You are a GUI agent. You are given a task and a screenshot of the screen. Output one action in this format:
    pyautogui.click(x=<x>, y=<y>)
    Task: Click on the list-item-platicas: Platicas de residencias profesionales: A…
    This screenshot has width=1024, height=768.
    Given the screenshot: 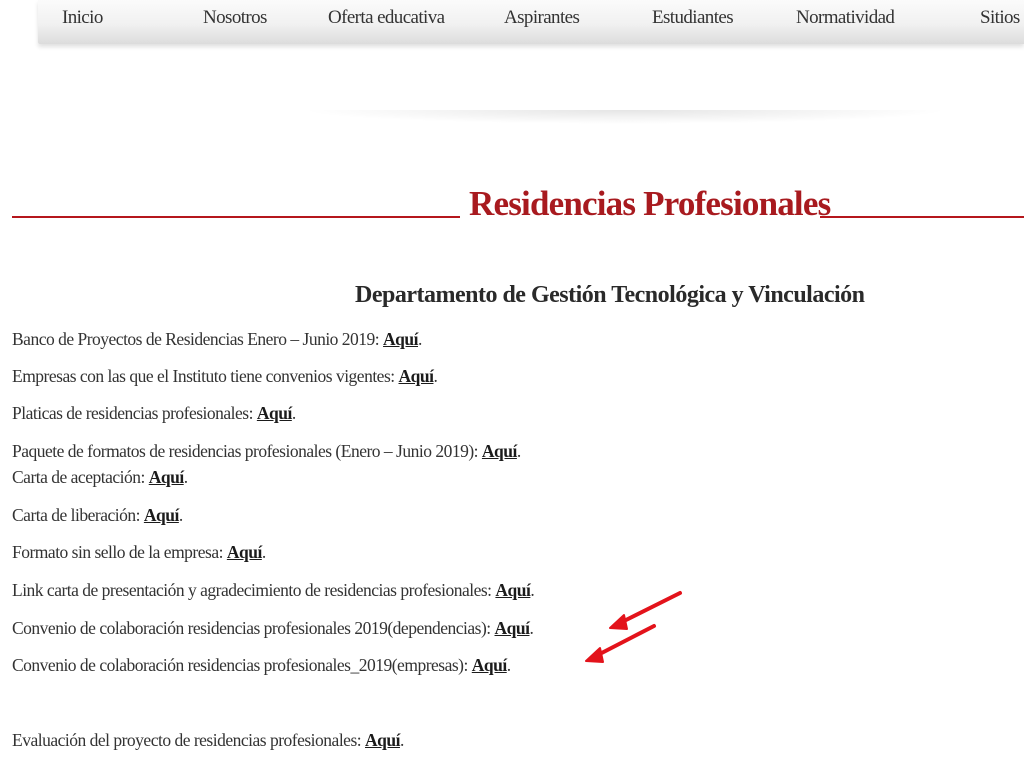 What is the action you would take?
    pyautogui.click(x=154, y=413)
    